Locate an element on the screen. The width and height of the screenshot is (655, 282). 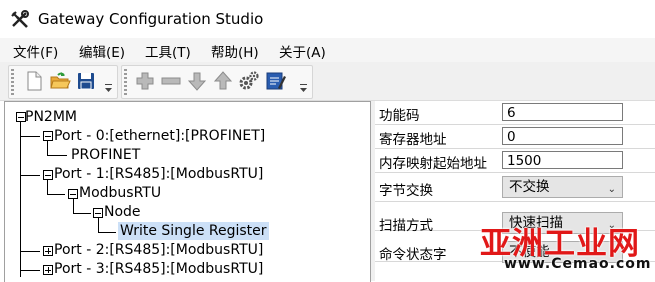
menu-about: 关于(A) is located at coordinates (302, 51).